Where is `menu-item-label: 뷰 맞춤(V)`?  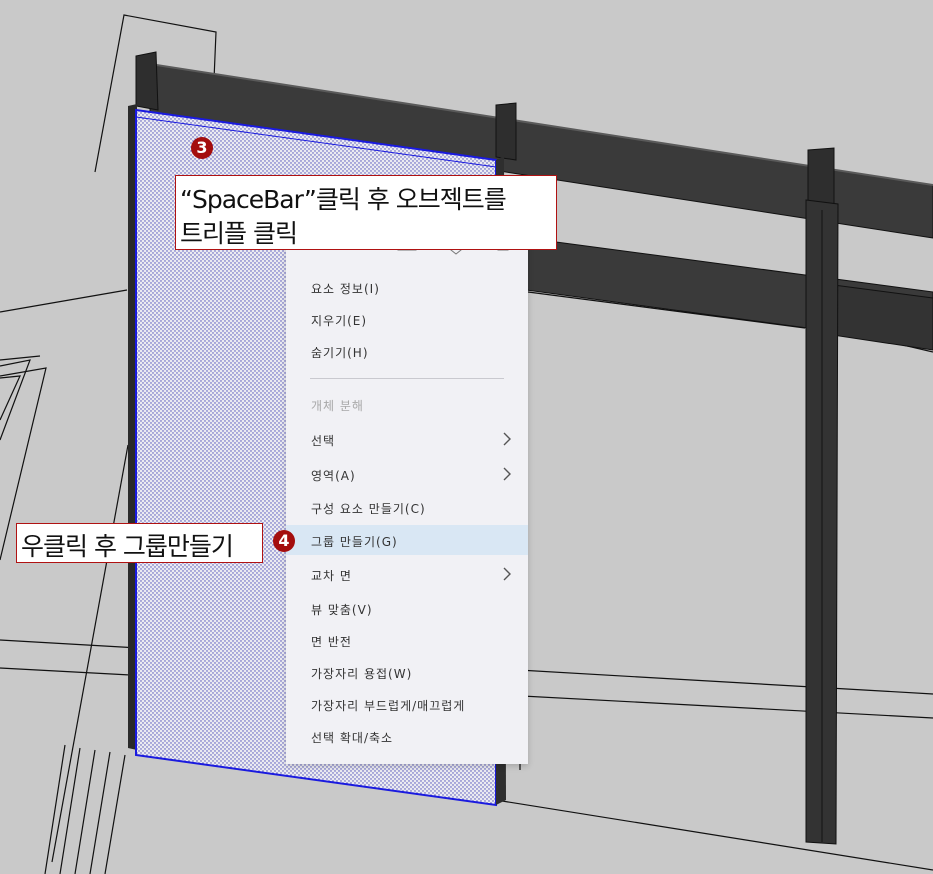 menu-item-label: 뷰 맞춤(V) is located at coordinates (342, 610).